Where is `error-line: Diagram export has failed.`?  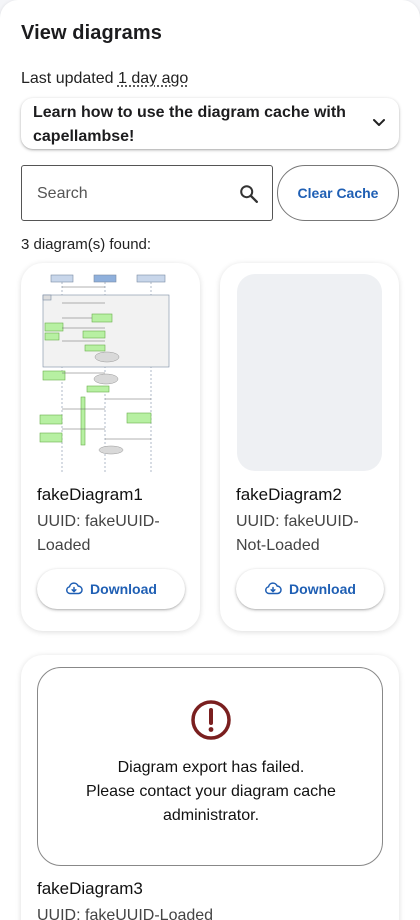
error-line: Diagram export has failed. is located at coordinates (211, 767).